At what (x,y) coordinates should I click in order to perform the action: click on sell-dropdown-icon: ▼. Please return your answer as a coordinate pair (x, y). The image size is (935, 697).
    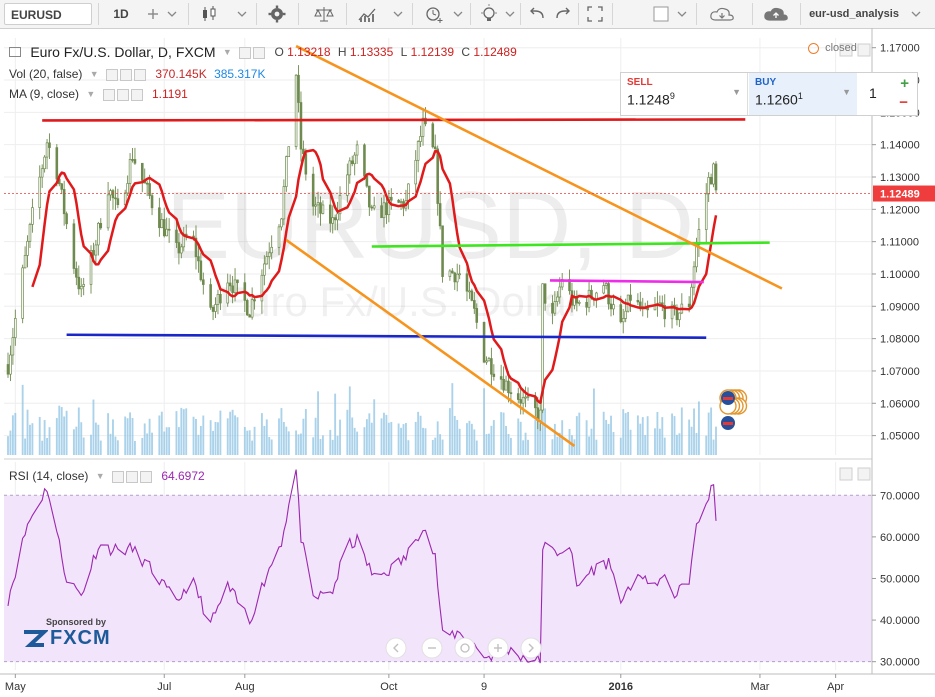
    Looking at the image, I should click on (736, 92).